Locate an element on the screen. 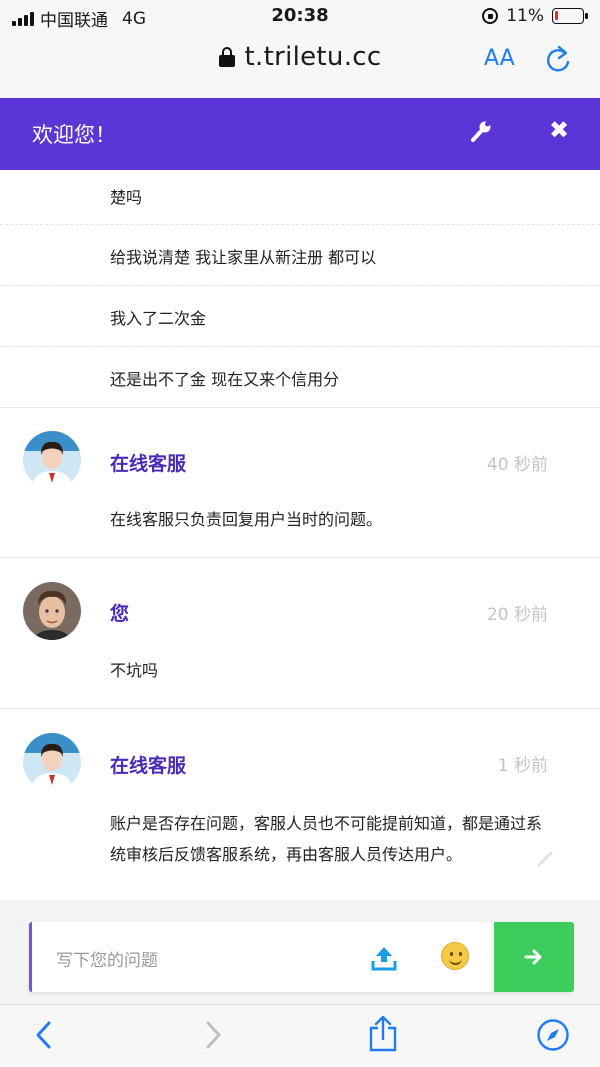 The width and height of the screenshot is (600, 1067). upload-icon is located at coordinates (384, 960).